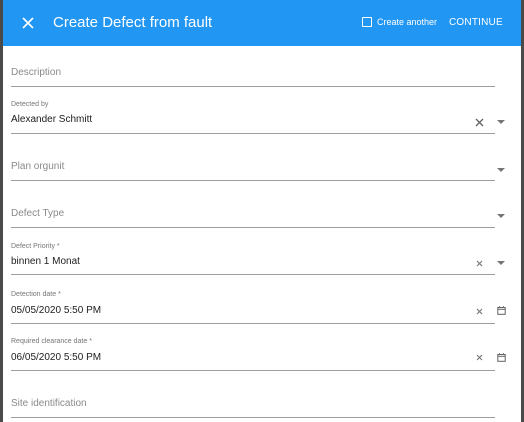  I want to click on defect-type-dropdown-button, so click(501, 216).